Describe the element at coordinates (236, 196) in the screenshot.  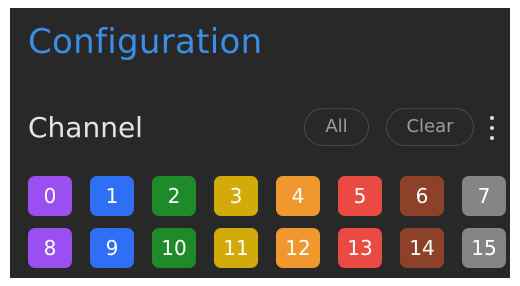
I see `channel-button-3: 3` at that location.